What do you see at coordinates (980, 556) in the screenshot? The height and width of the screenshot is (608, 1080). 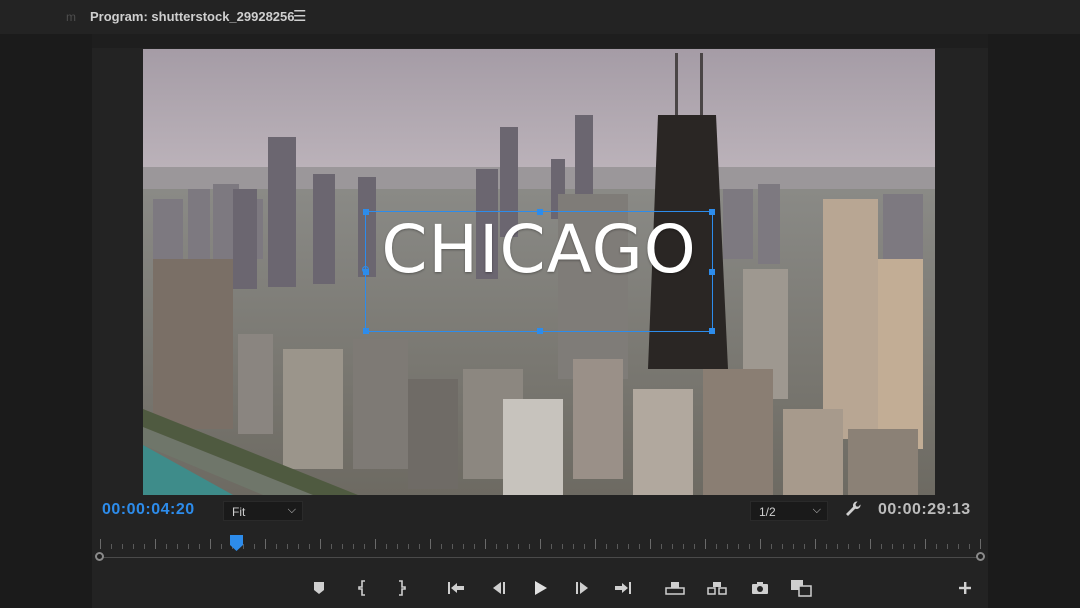 I see `out-range-handle` at bounding box center [980, 556].